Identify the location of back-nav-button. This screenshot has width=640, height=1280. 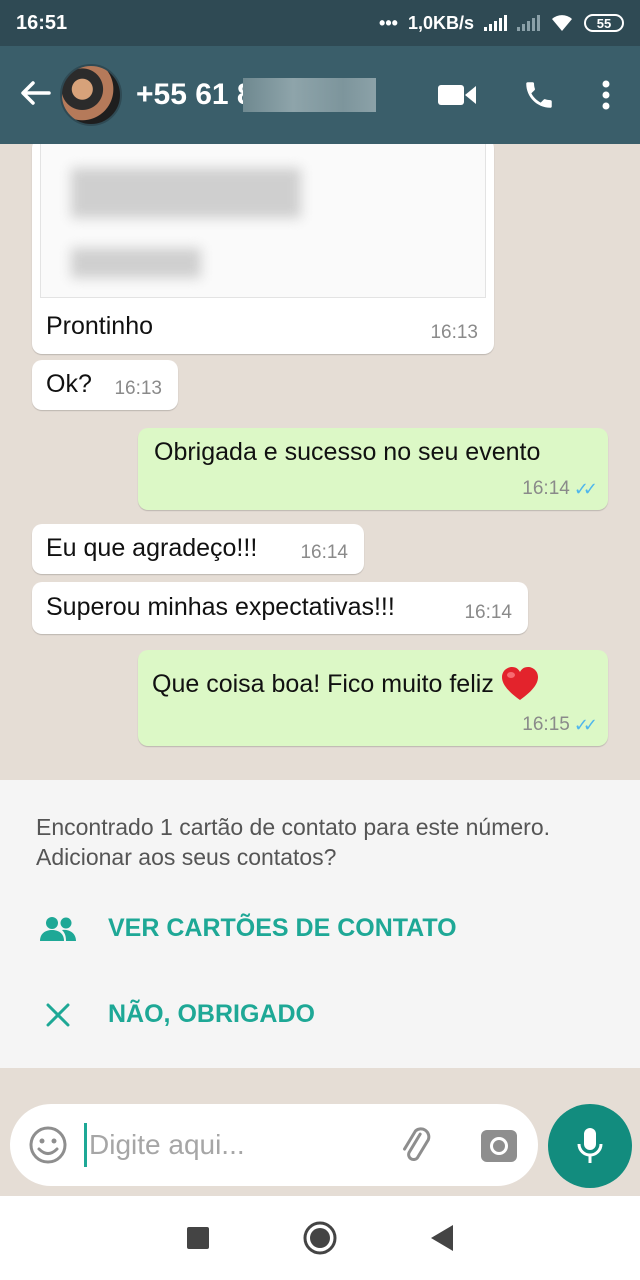
(442, 1238).